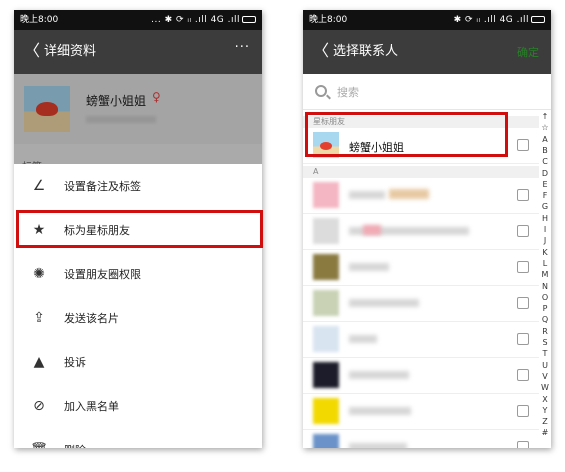 The height and width of the screenshot is (472, 565). I want to click on status-icons: ✱ ⟳ ᵢₗ .ıll 4G .ıll, so click(499, 20).